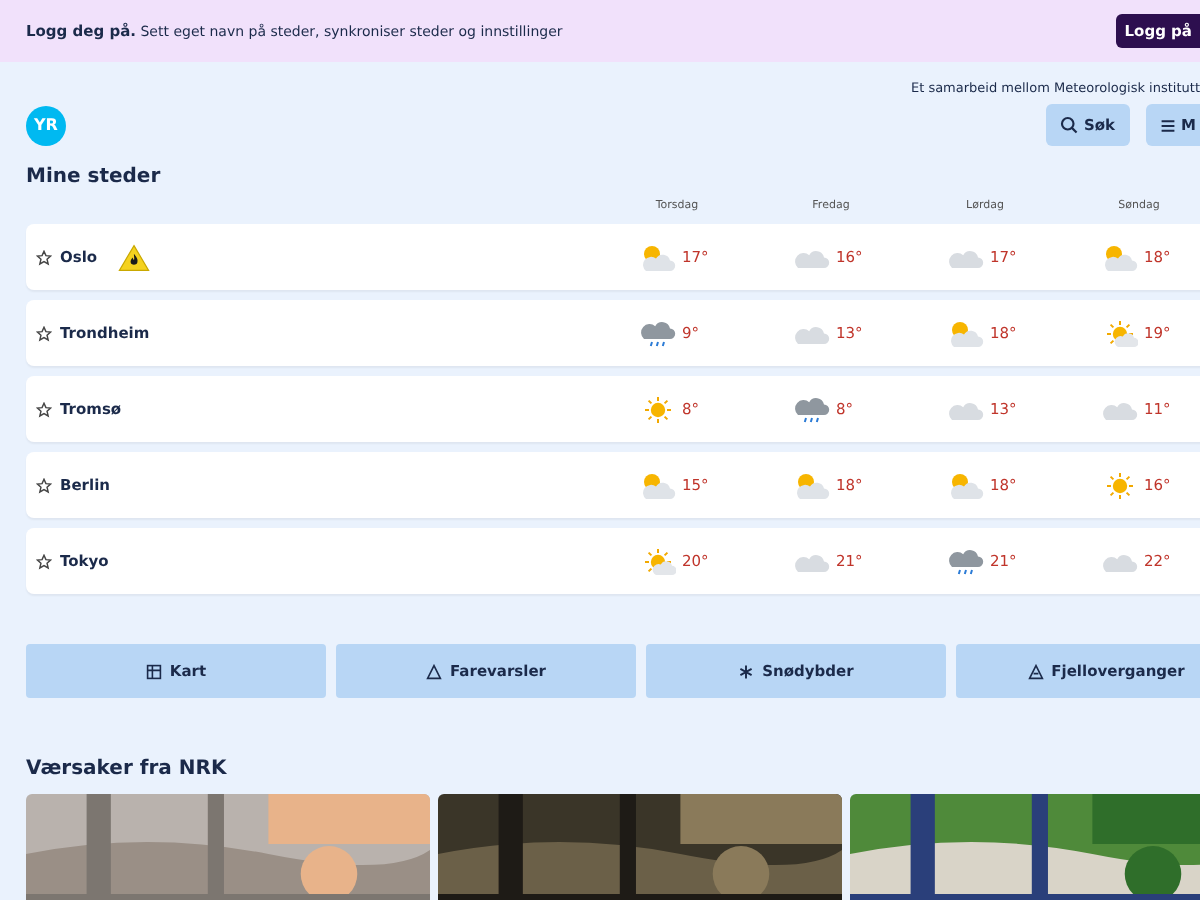 The height and width of the screenshot is (900, 1200). Describe the element at coordinates (1068, 125) in the screenshot. I see `search-icon` at that location.